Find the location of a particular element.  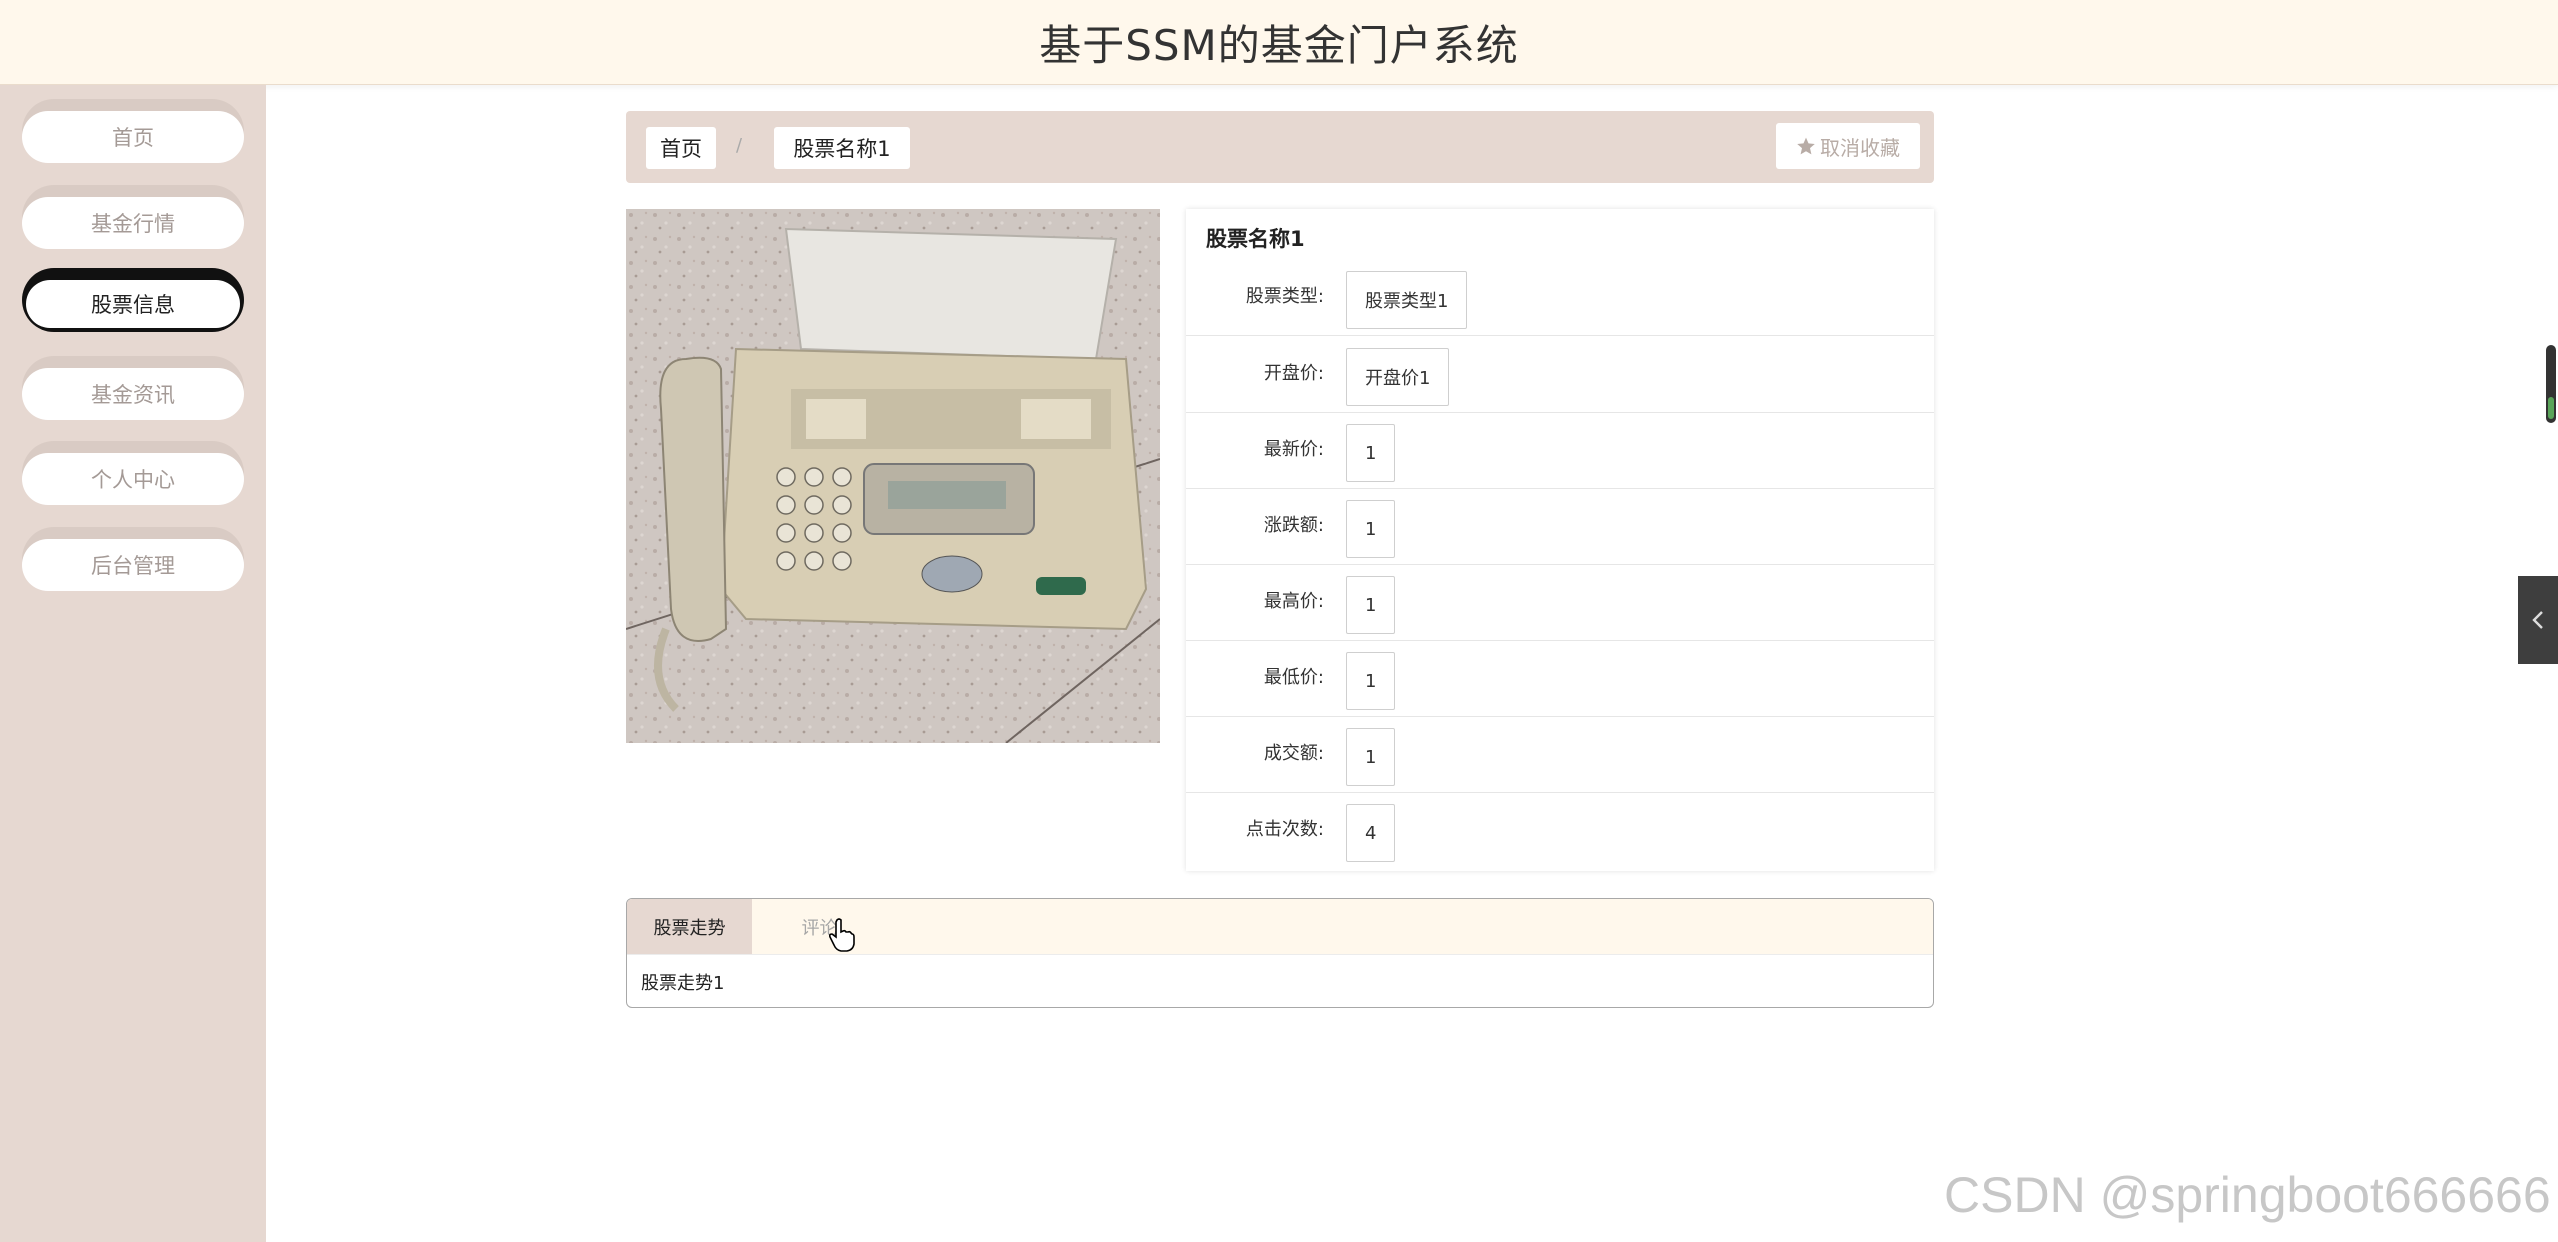

side-panel-toggle is located at coordinates (2538, 620).